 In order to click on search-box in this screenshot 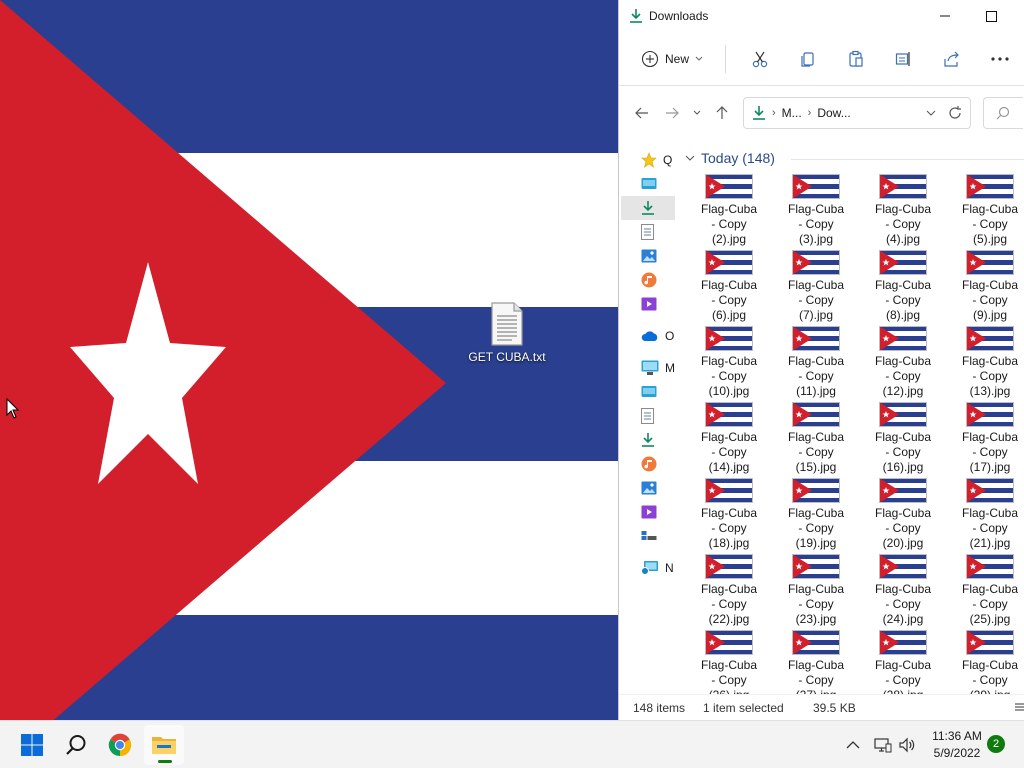, I will do `click(1003, 113)`.